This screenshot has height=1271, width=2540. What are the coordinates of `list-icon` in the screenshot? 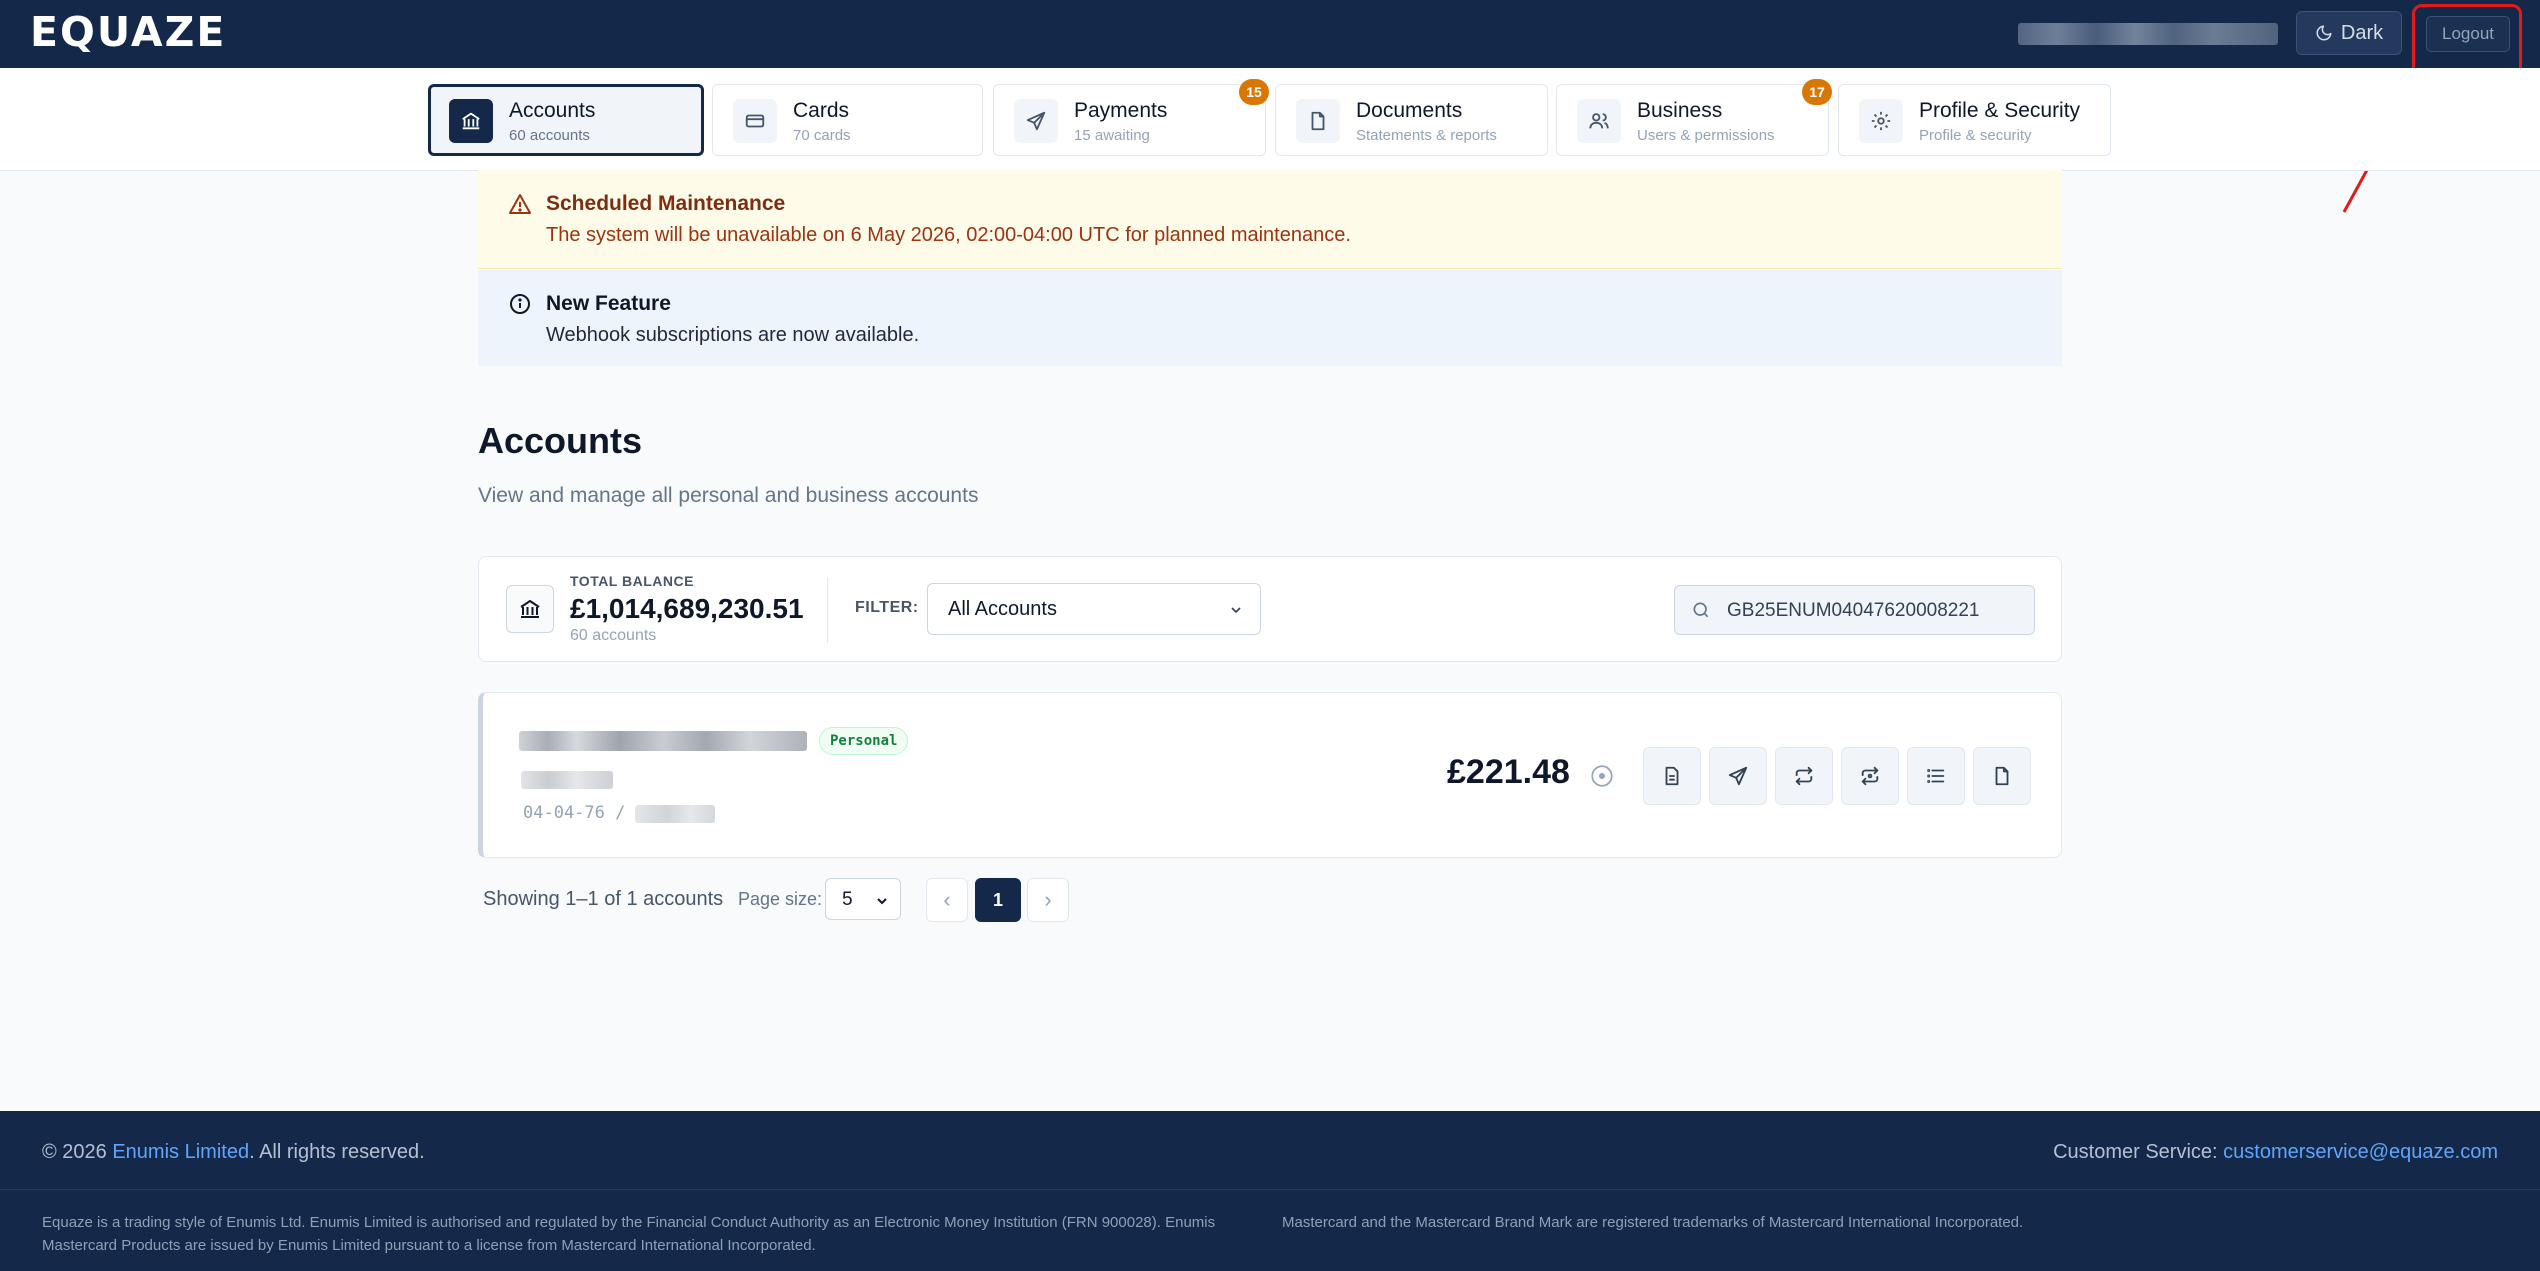 It's located at (1936, 776).